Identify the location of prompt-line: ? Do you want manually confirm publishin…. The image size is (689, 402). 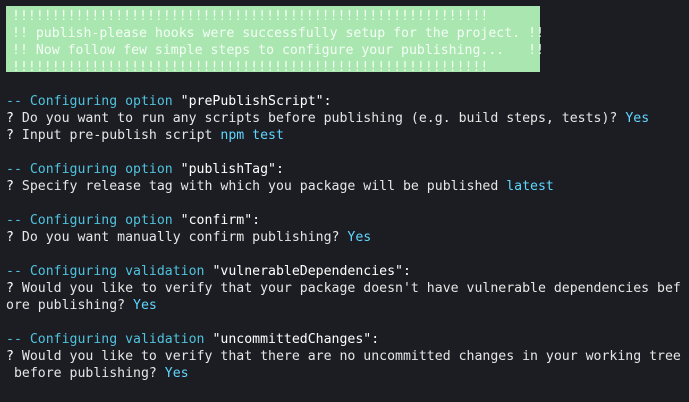
(188, 237).